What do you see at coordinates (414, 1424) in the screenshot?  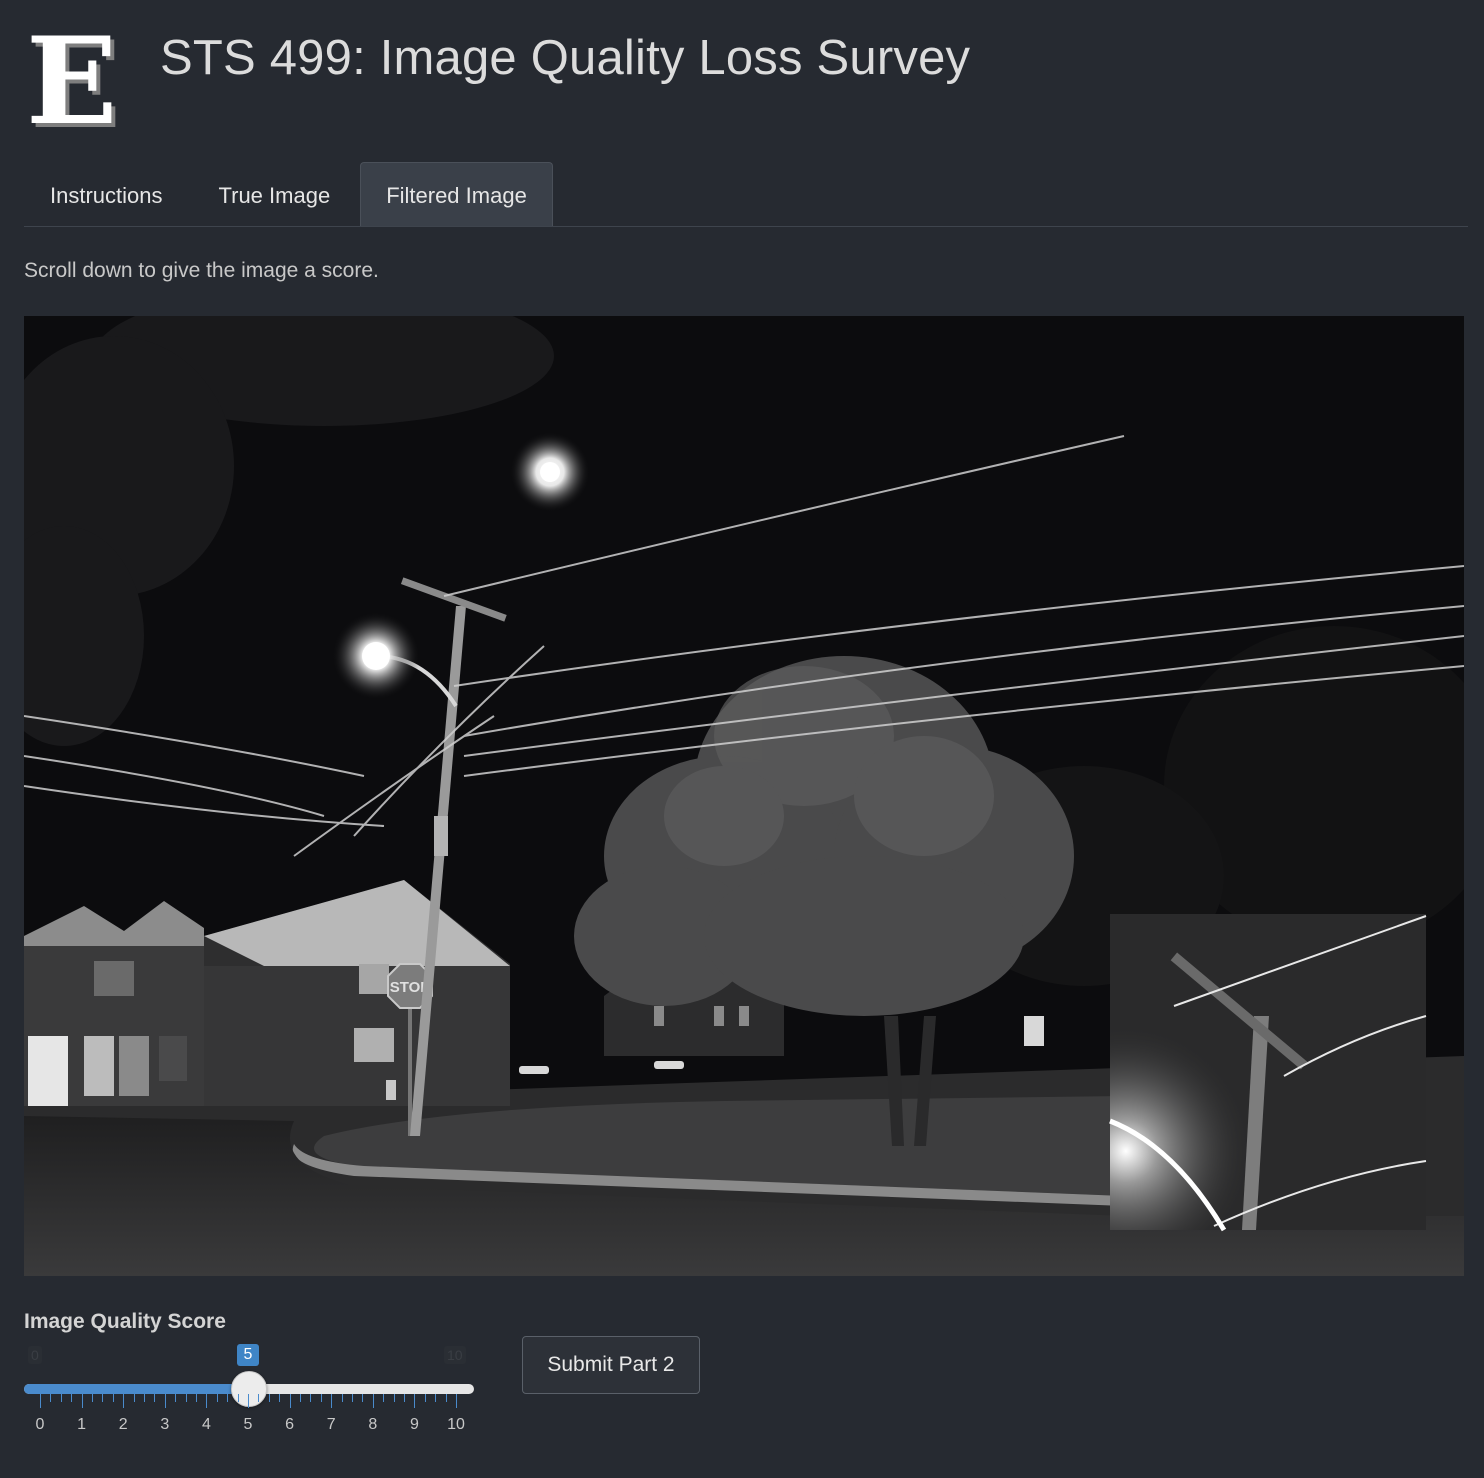 I see `slider-tick-label: 9` at bounding box center [414, 1424].